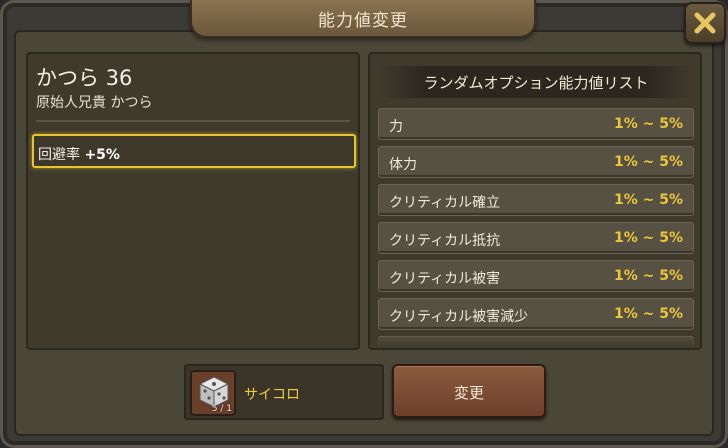  I want to click on option-name: クリティカル抵抗, so click(445, 241).